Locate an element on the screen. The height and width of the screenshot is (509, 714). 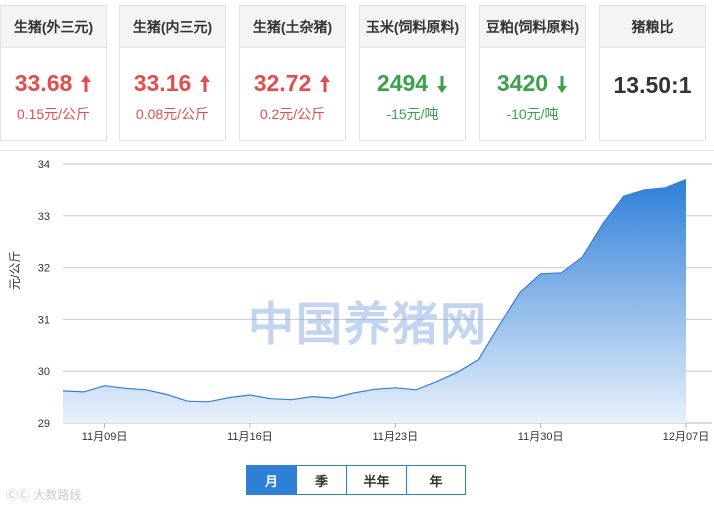
card-title: 玉米(饲料原料) is located at coordinates (412, 27).